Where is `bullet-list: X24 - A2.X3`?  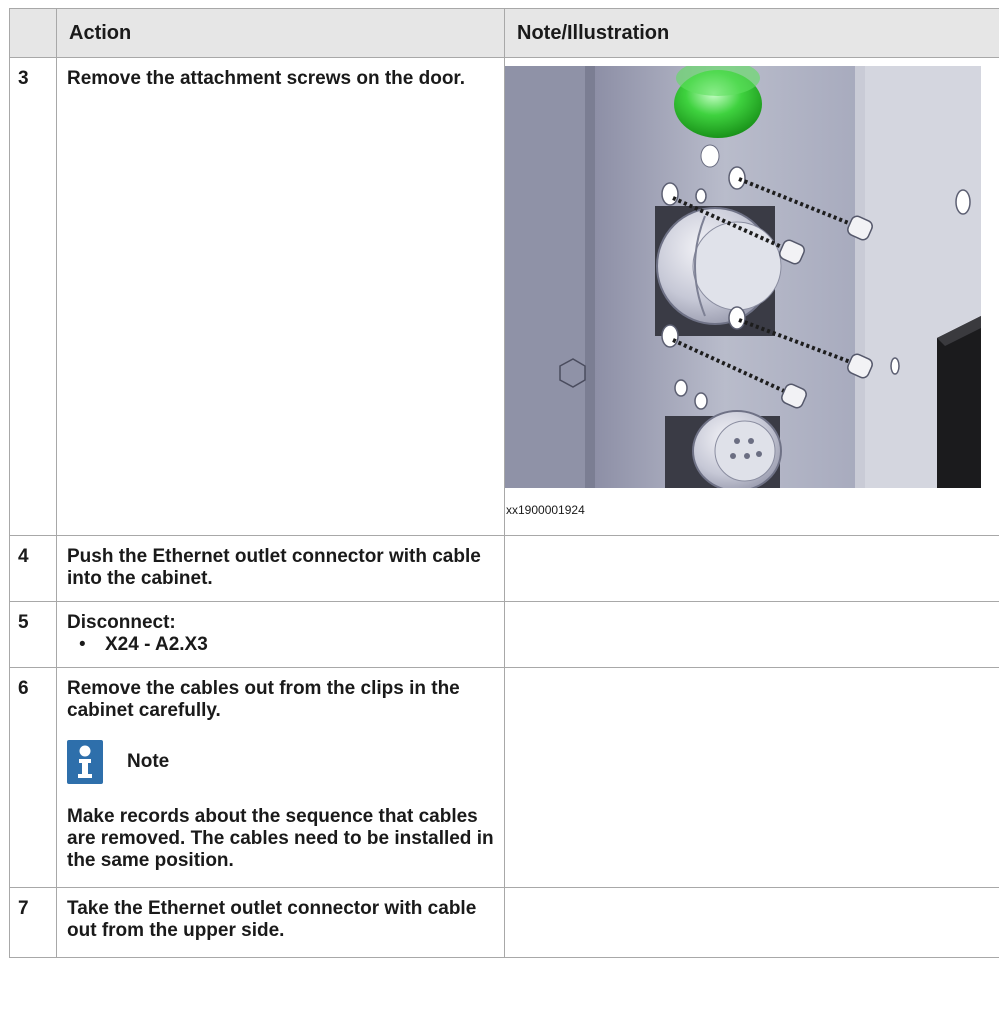 bullet-list: X24 - A2.X3 is located at coordinates (280, 645).